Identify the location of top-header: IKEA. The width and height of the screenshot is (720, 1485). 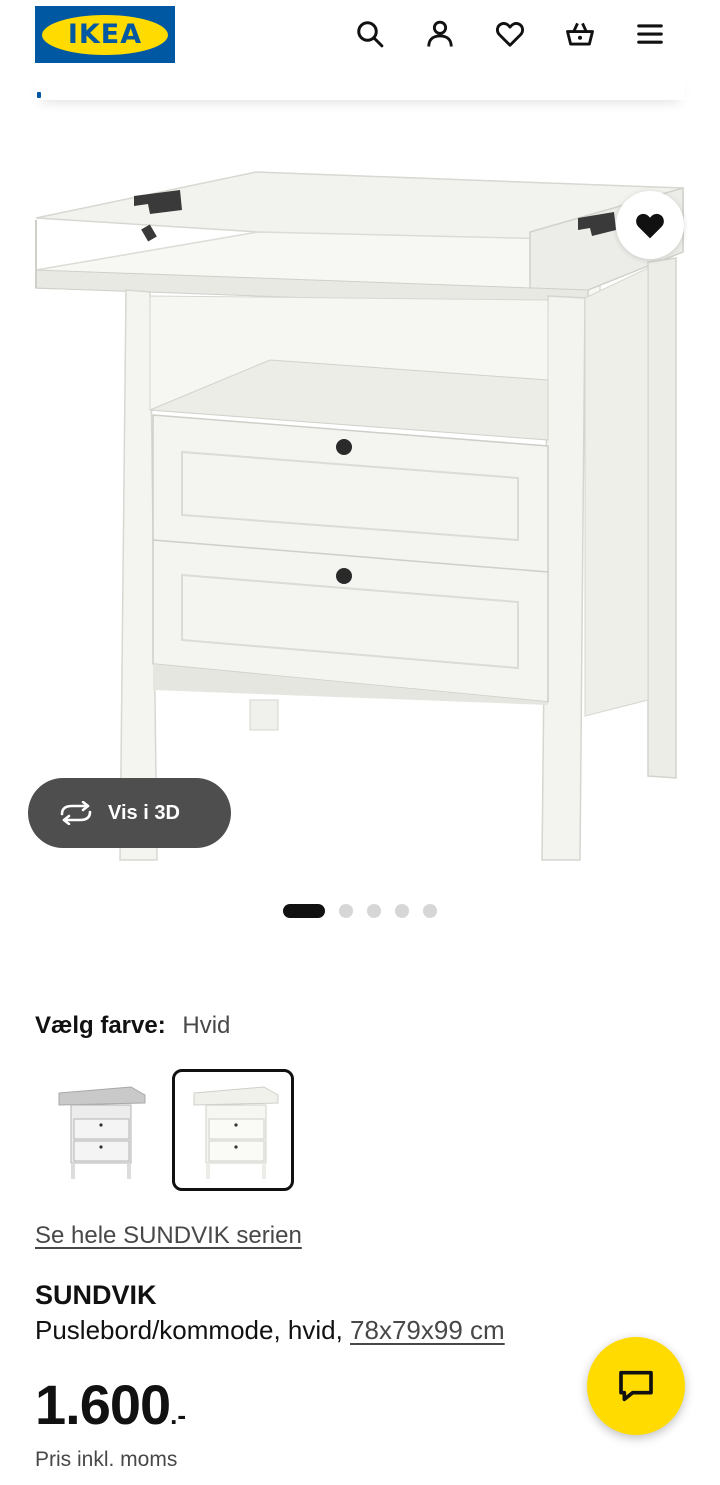
(360, 35).